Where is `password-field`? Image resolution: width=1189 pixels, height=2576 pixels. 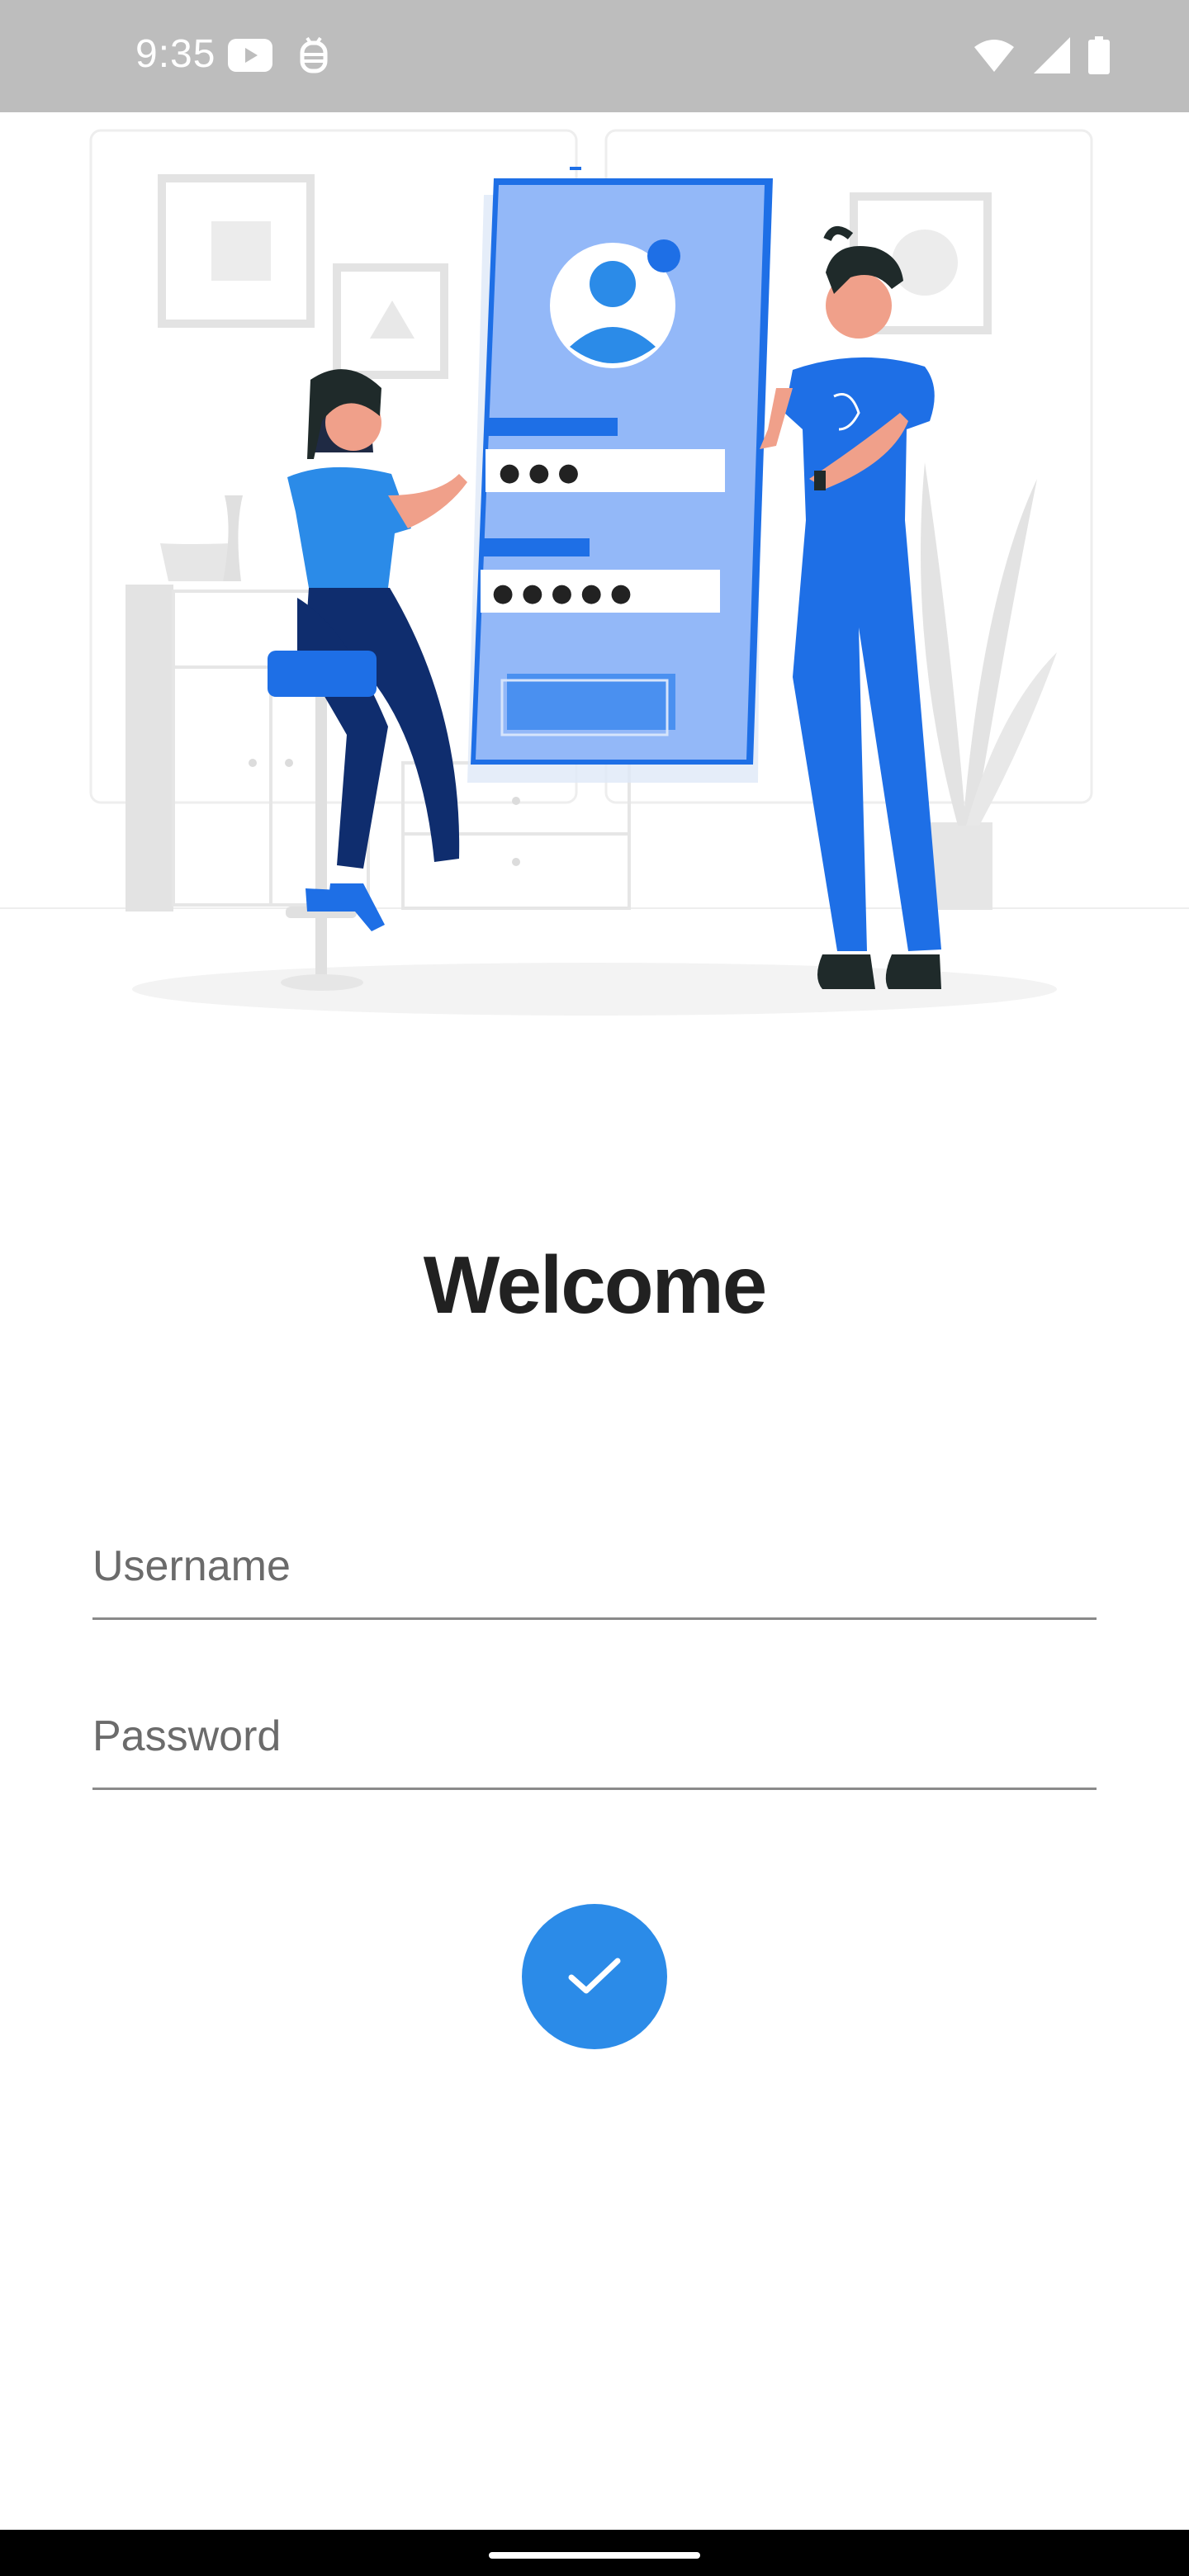 password-field is located at coordinates (594, 1737).